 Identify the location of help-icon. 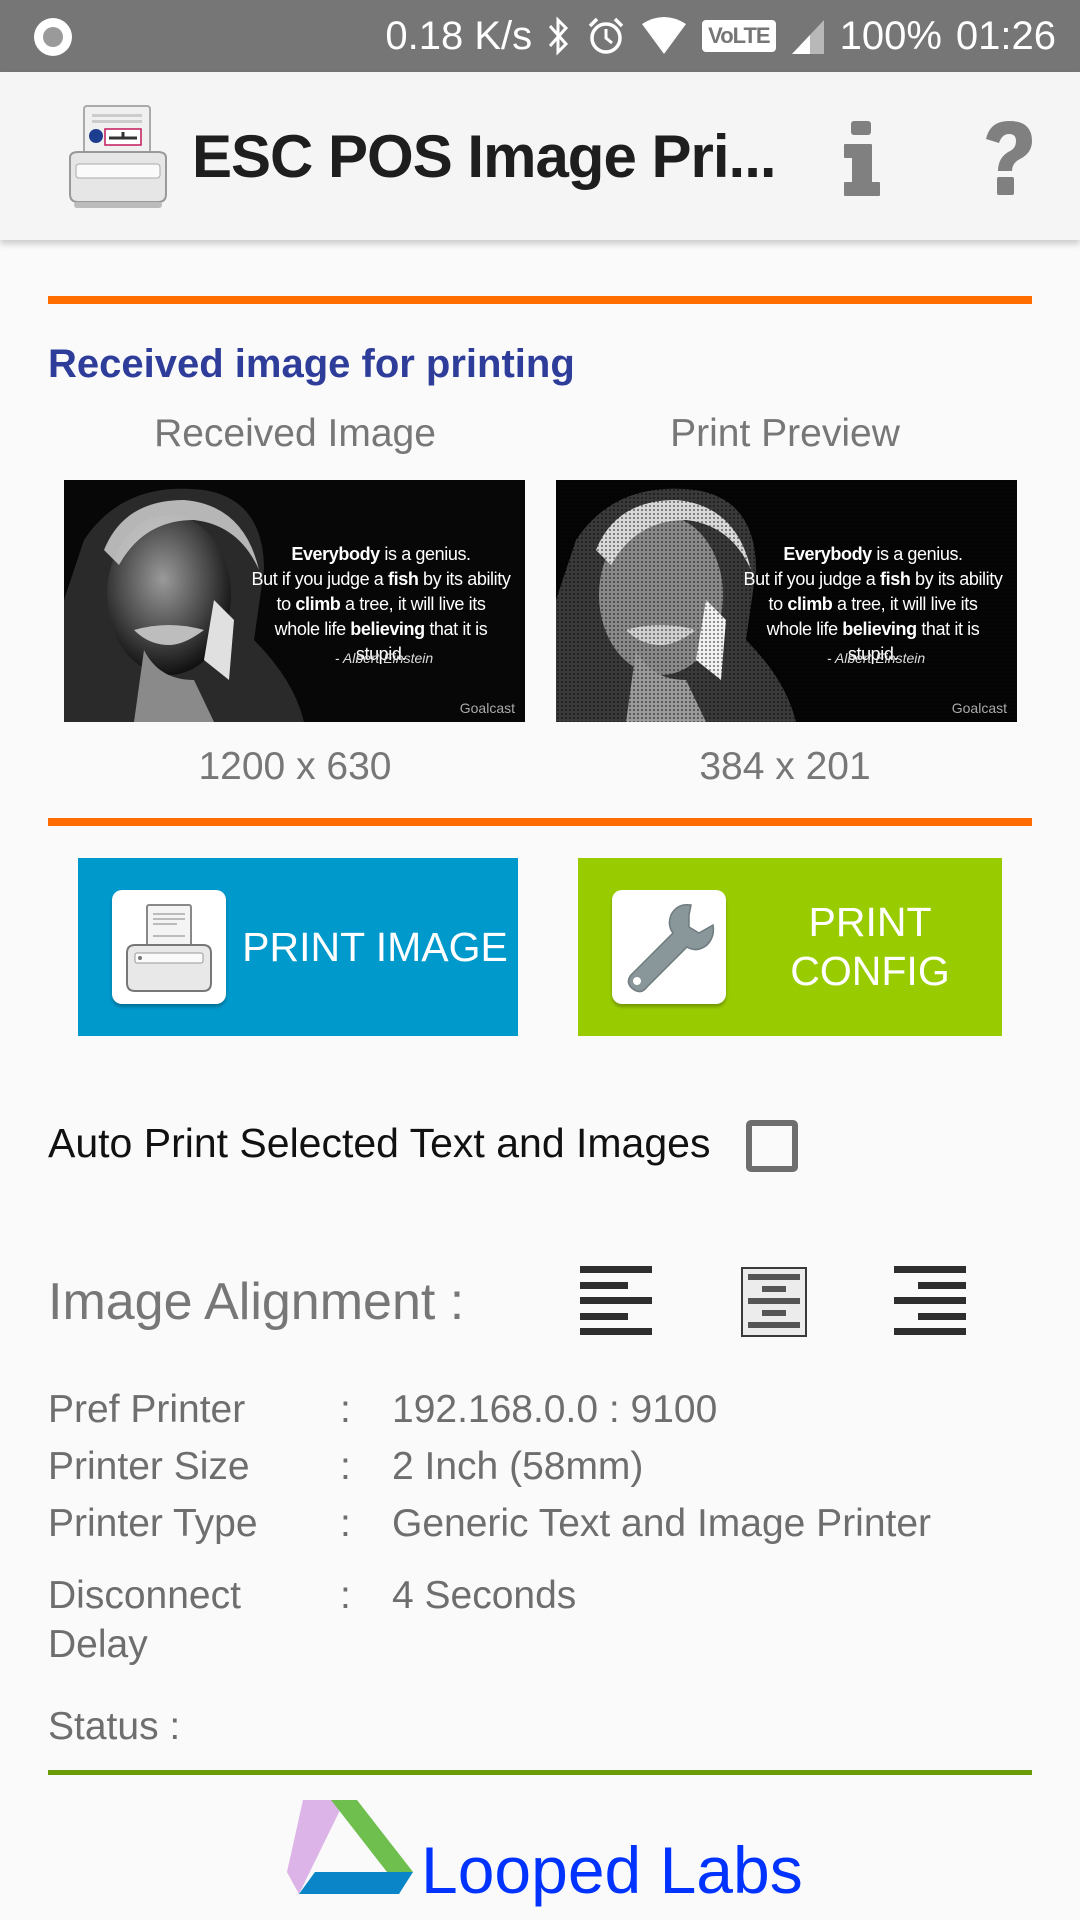
(1009, 158).